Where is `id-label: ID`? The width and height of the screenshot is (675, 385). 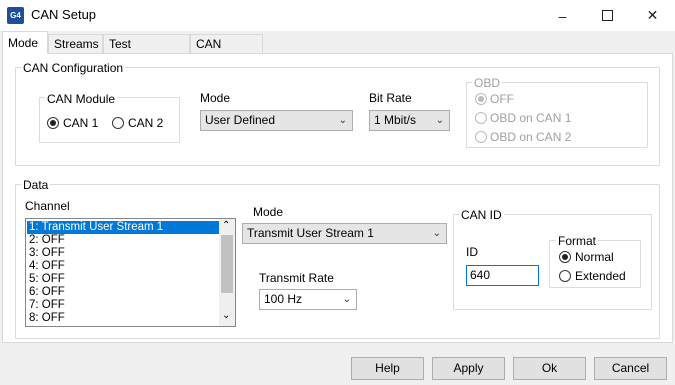 id-label: ID is located at coordinates (472, 252).